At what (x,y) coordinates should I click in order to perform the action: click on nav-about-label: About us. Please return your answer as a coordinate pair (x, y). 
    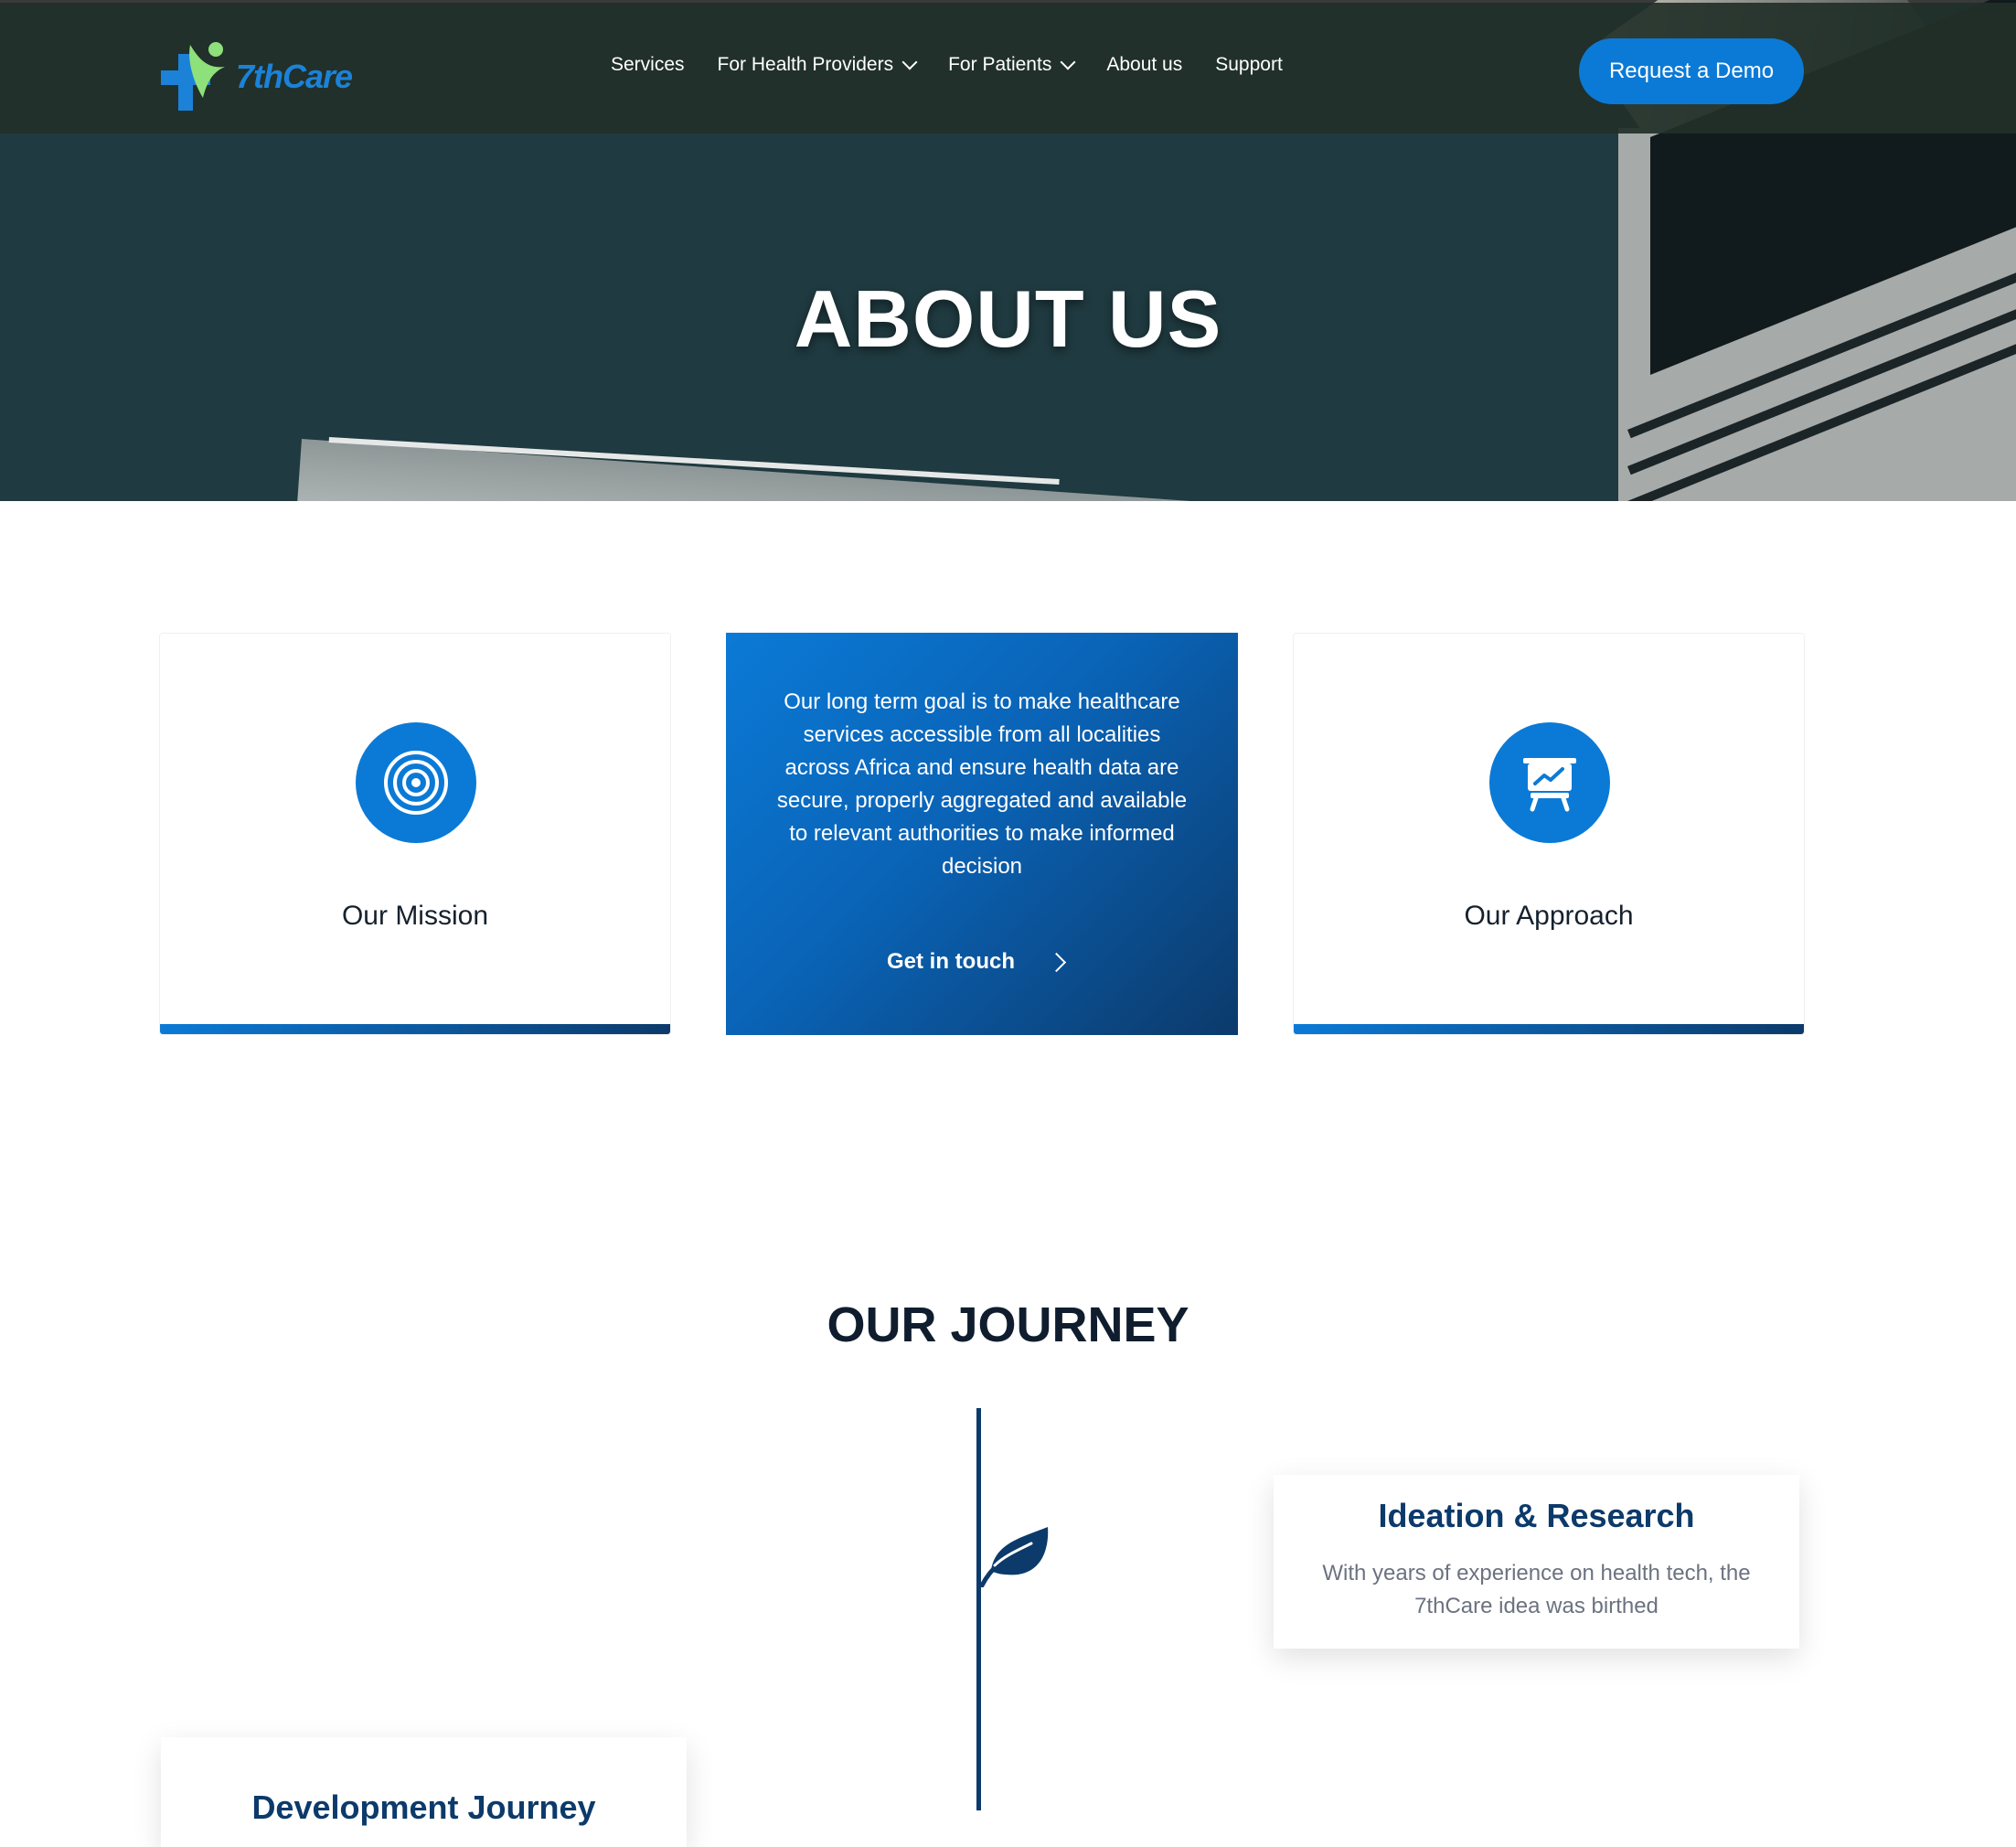
    Looking at the image, I should click on (1144, 64).